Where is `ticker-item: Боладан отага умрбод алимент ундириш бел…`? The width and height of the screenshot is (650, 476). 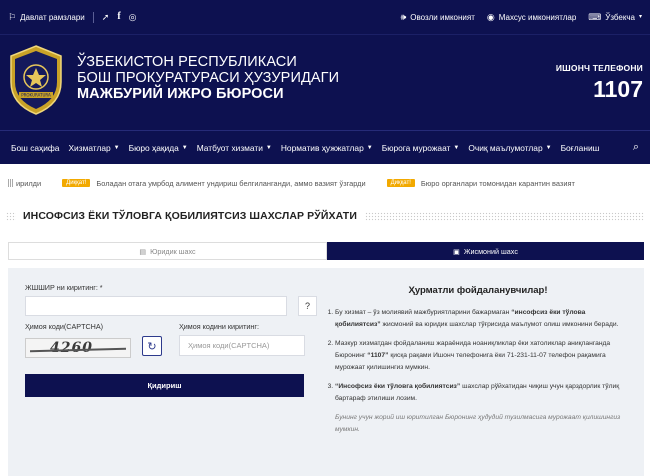 ticker-item: Боладан отага умрбод алимент ундириш бел… is located at coordinates (230, 183).